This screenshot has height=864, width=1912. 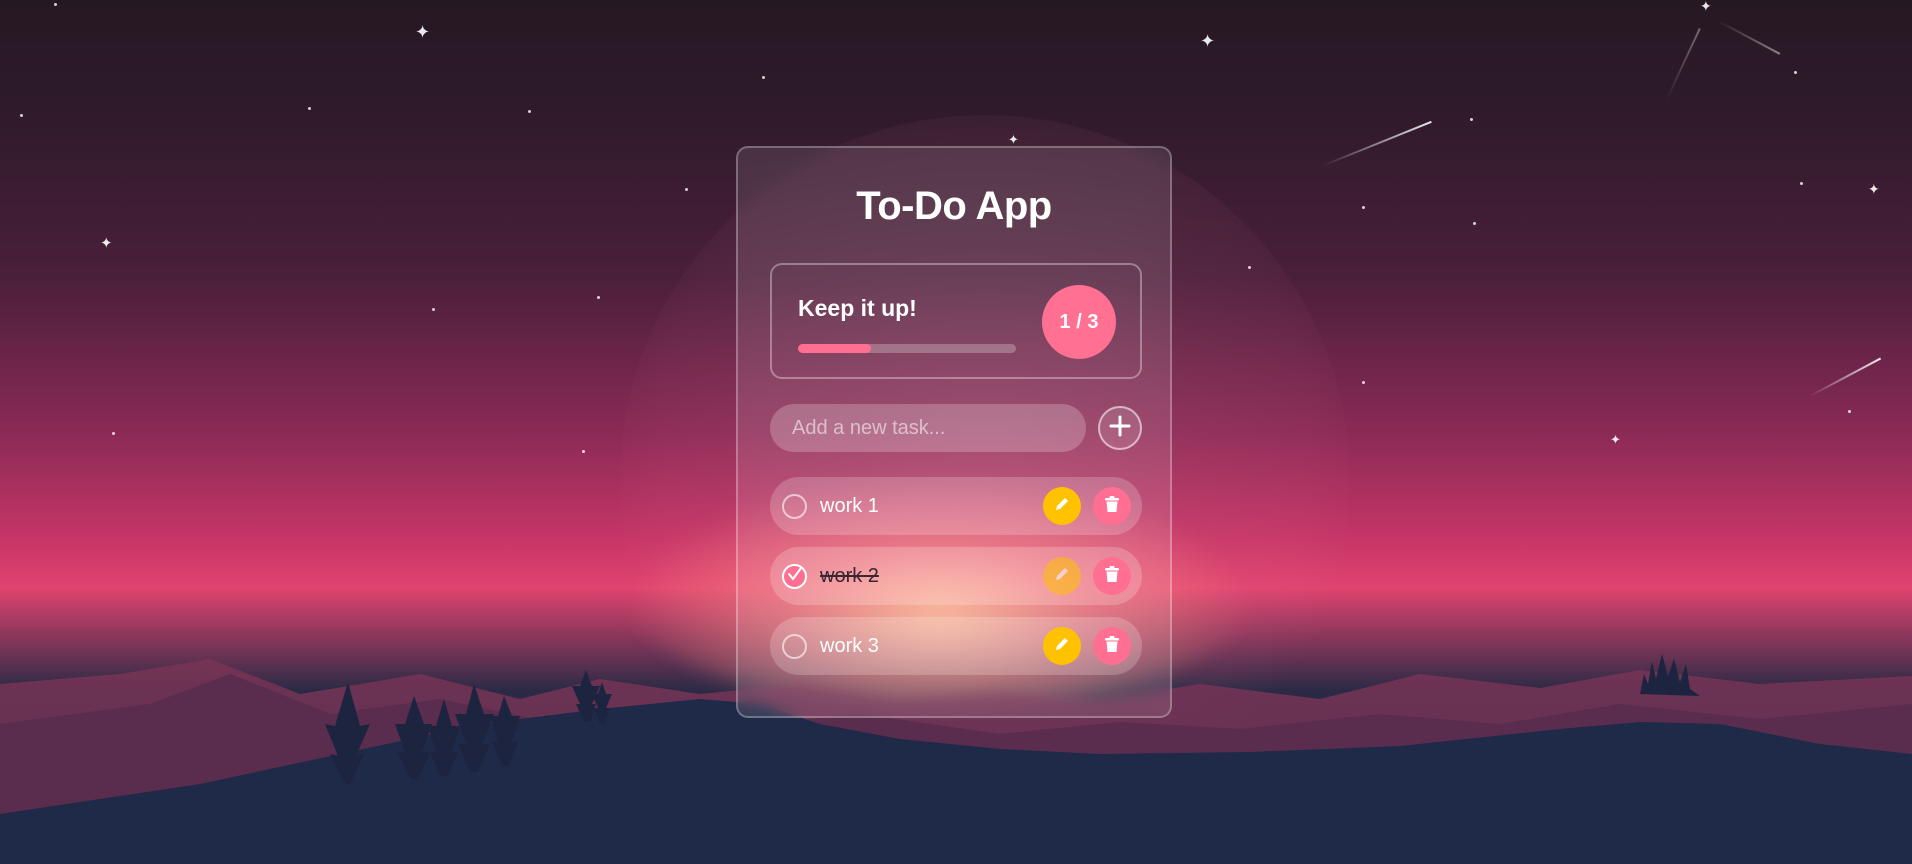 I want to click on new-task-input, so click(x=928, y=428).